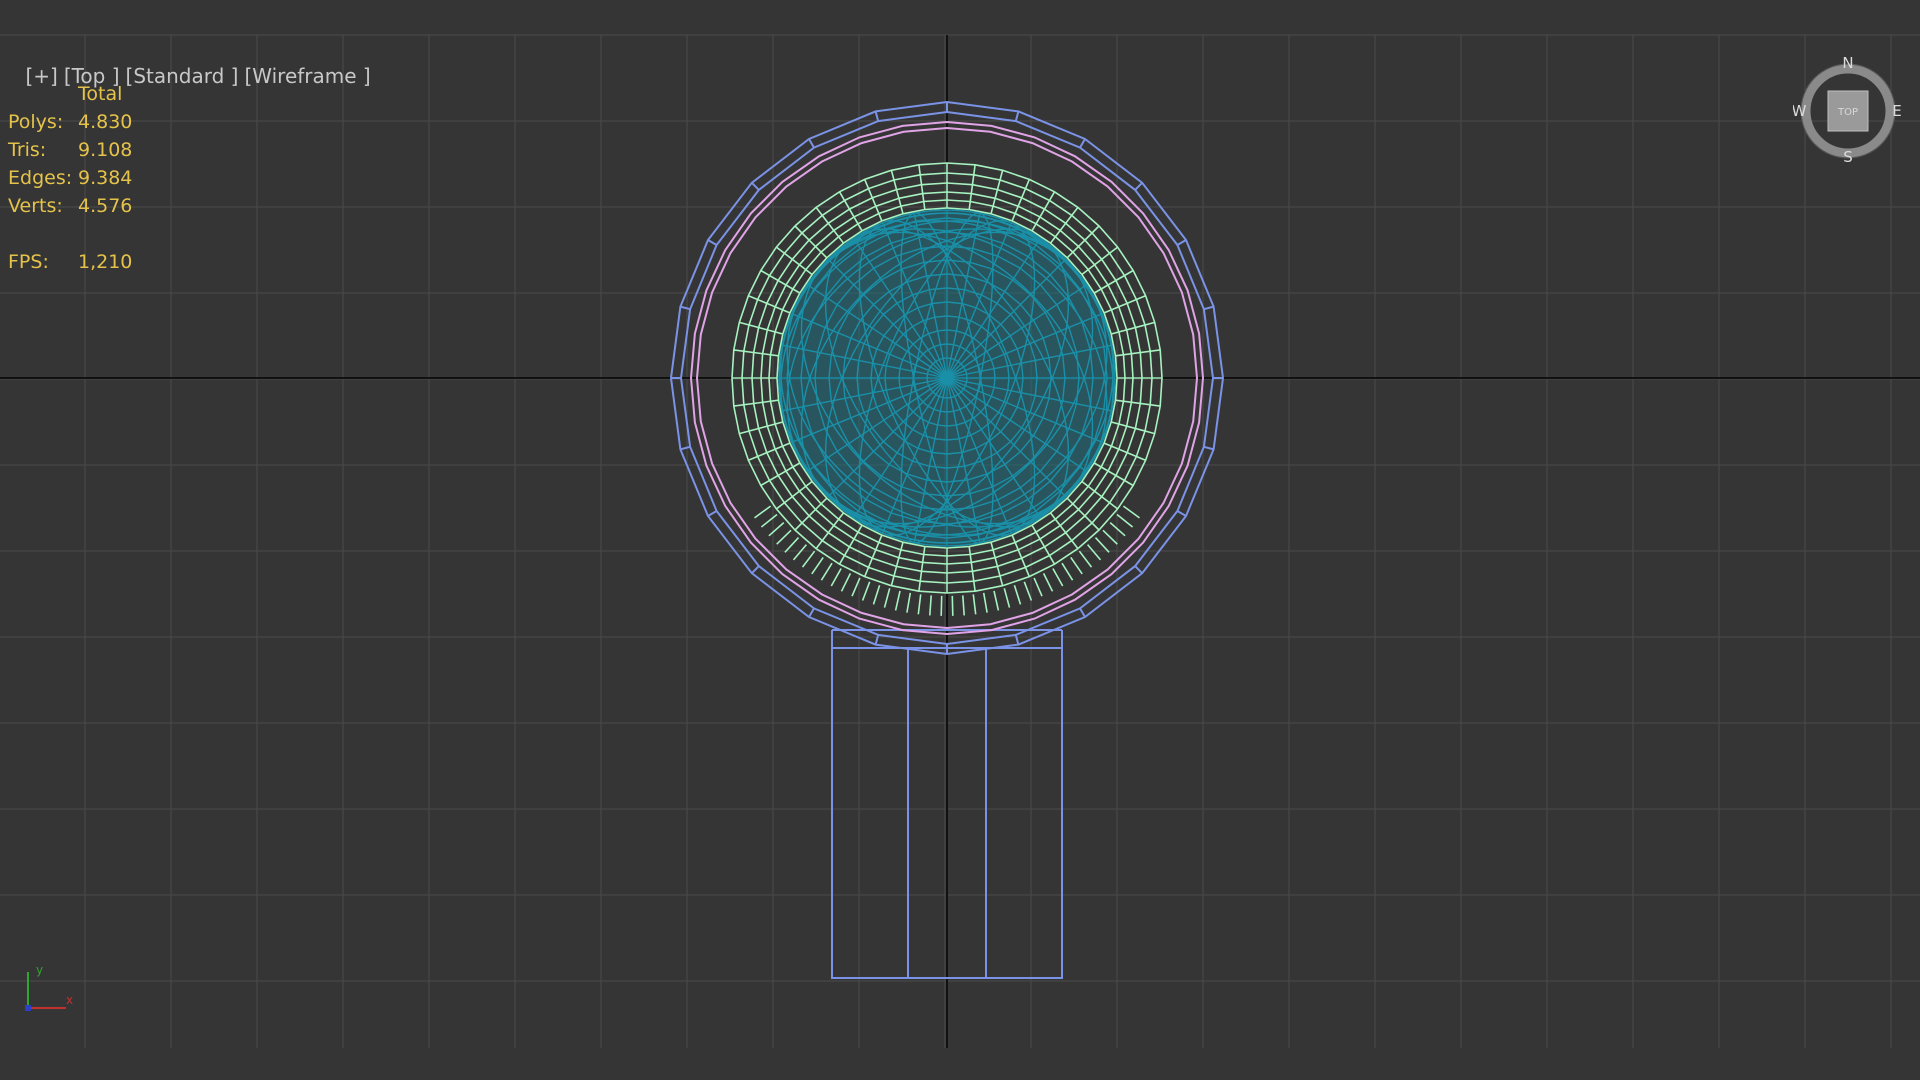 Image resolution: width=1920 pixels, height=1080 pixels. Describe the element at coordinates (1848, 157) in the screenshot. I see `compass-south: S` at that location.